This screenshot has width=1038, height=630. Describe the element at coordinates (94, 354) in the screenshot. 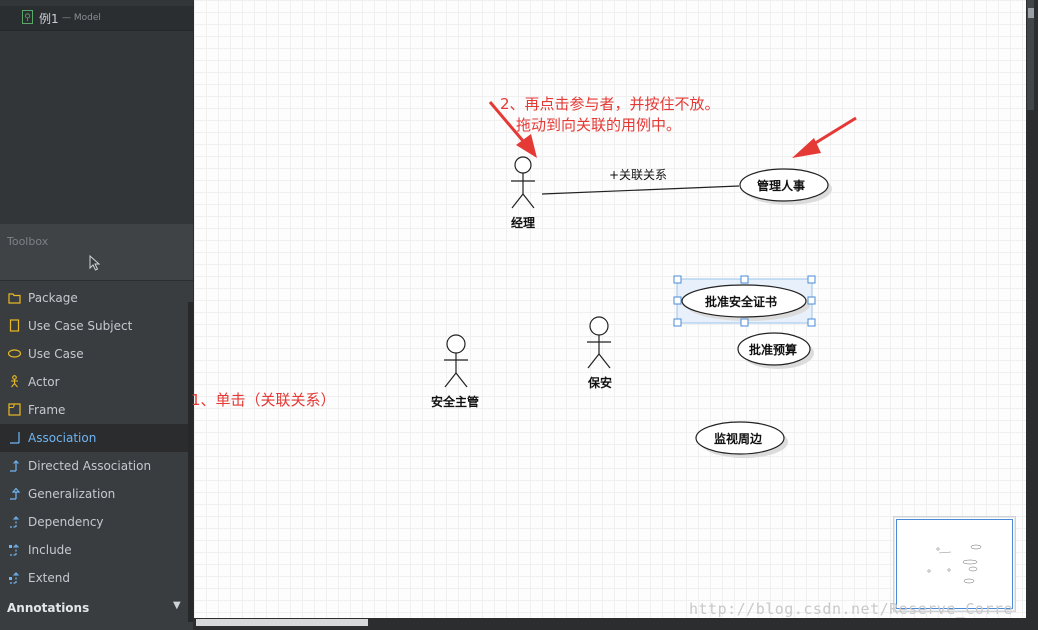

I see `tool-use-case: Use Case` at that location.